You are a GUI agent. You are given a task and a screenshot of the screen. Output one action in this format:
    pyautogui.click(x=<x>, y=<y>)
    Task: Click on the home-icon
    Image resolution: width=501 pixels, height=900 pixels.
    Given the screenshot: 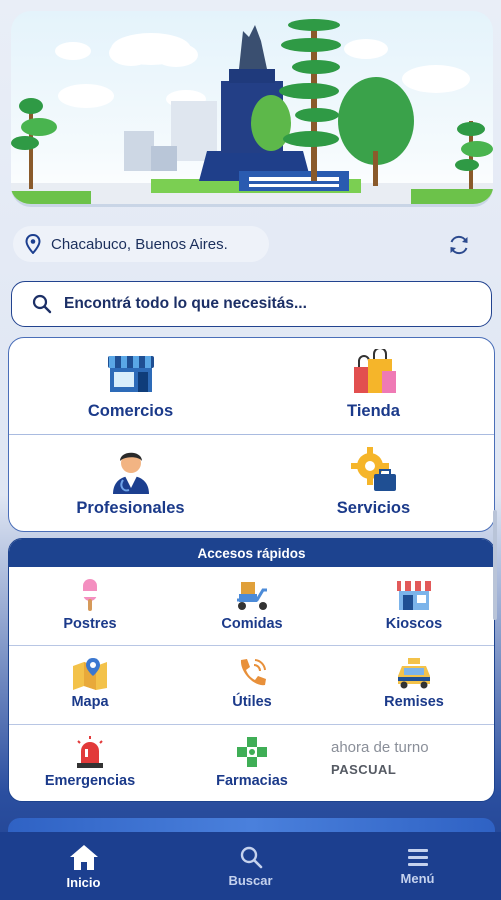 What is the action you would take?
    pyautogui.click(x=83, y=857)
    